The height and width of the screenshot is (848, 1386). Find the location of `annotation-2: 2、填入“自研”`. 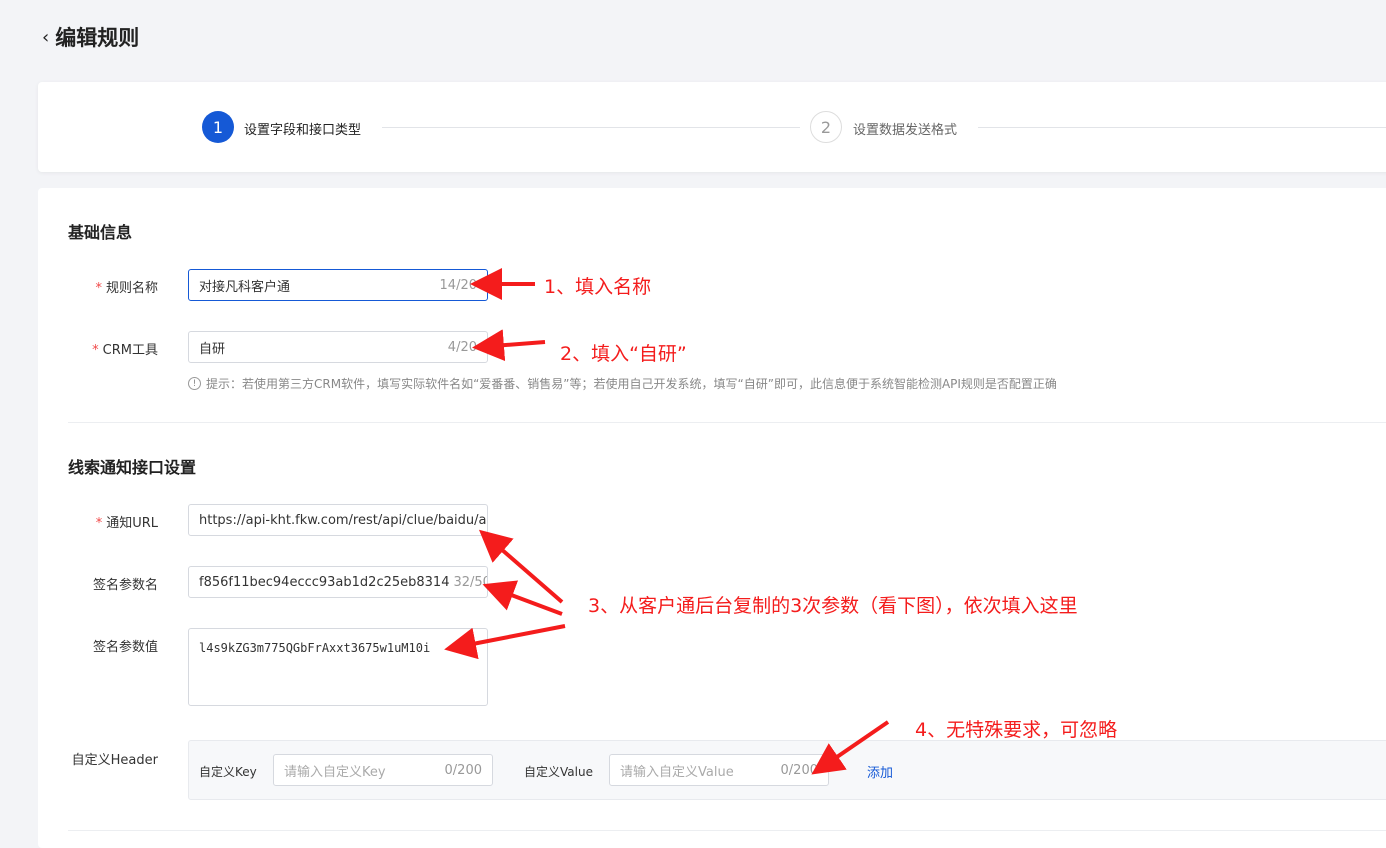

annotation-2: 2、填入“自研” is located at coordinates (623, 354).